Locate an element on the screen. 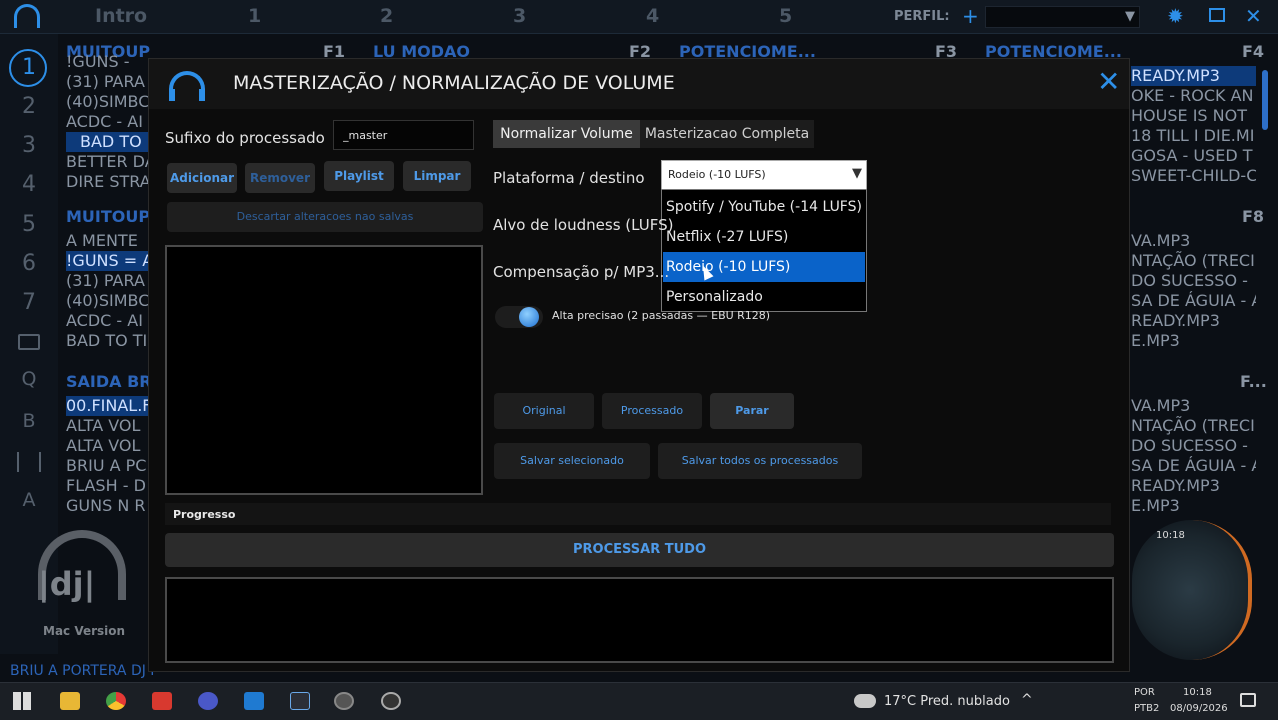 The width and height of the screenshot is (1278, 720). notifications-icon is located at coordinates (1248, 700).